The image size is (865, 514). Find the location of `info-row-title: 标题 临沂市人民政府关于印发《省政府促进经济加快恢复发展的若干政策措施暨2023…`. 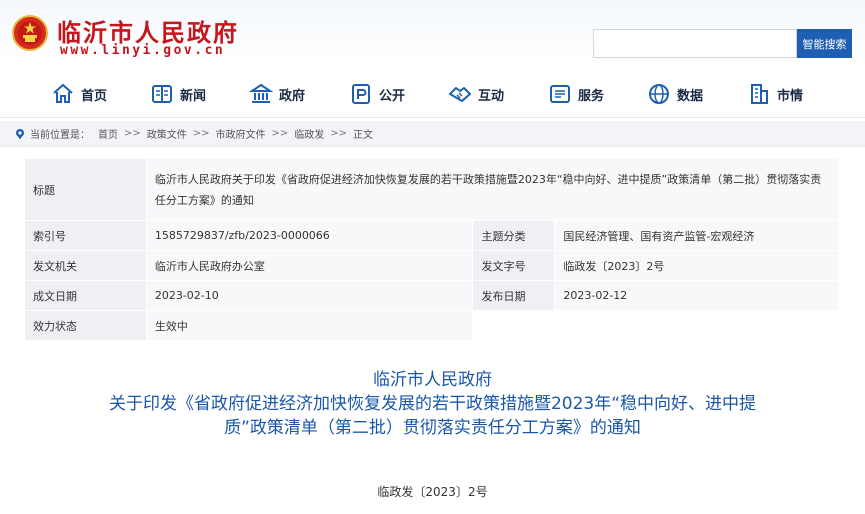

info-row-title: 标题 临沂市人民政府关于印发《省政府促进经济加快恢复发展的若干政策措施暨2023… is located at coordinates (432, 189).